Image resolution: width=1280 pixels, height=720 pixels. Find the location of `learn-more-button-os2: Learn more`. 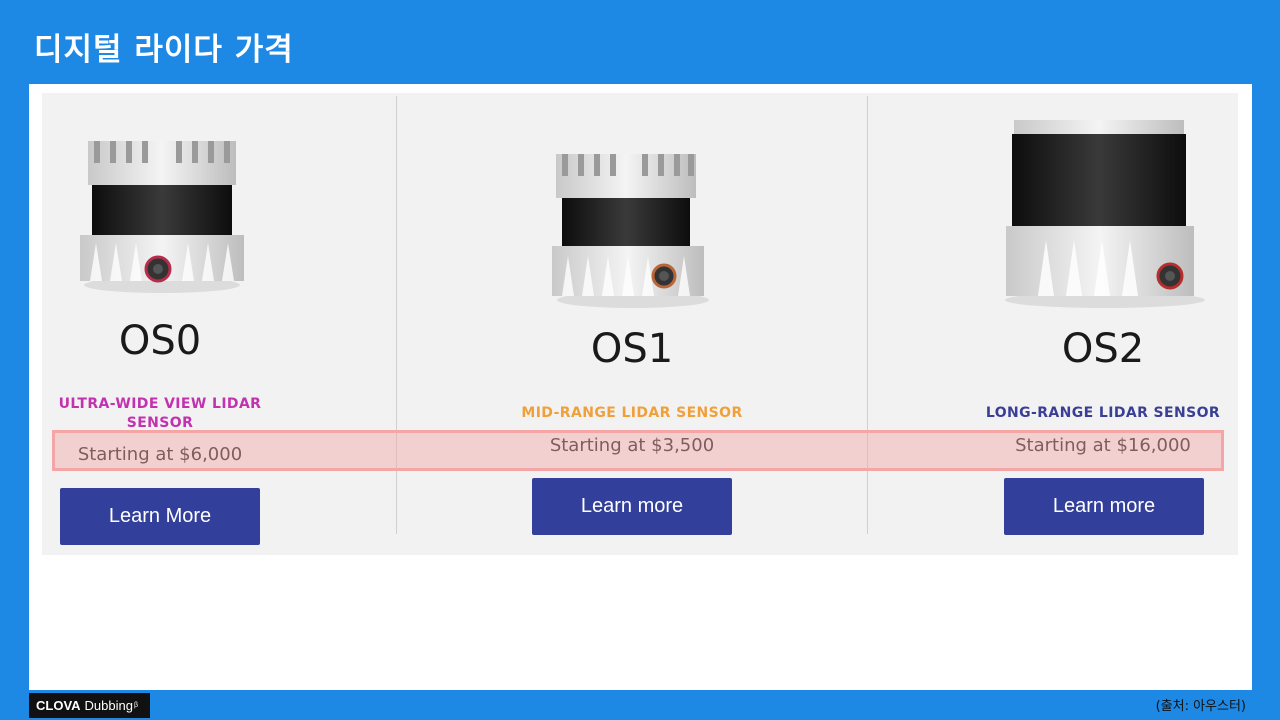

learn-more-button-os2: Learn more is located at coordinates (1104, 506).